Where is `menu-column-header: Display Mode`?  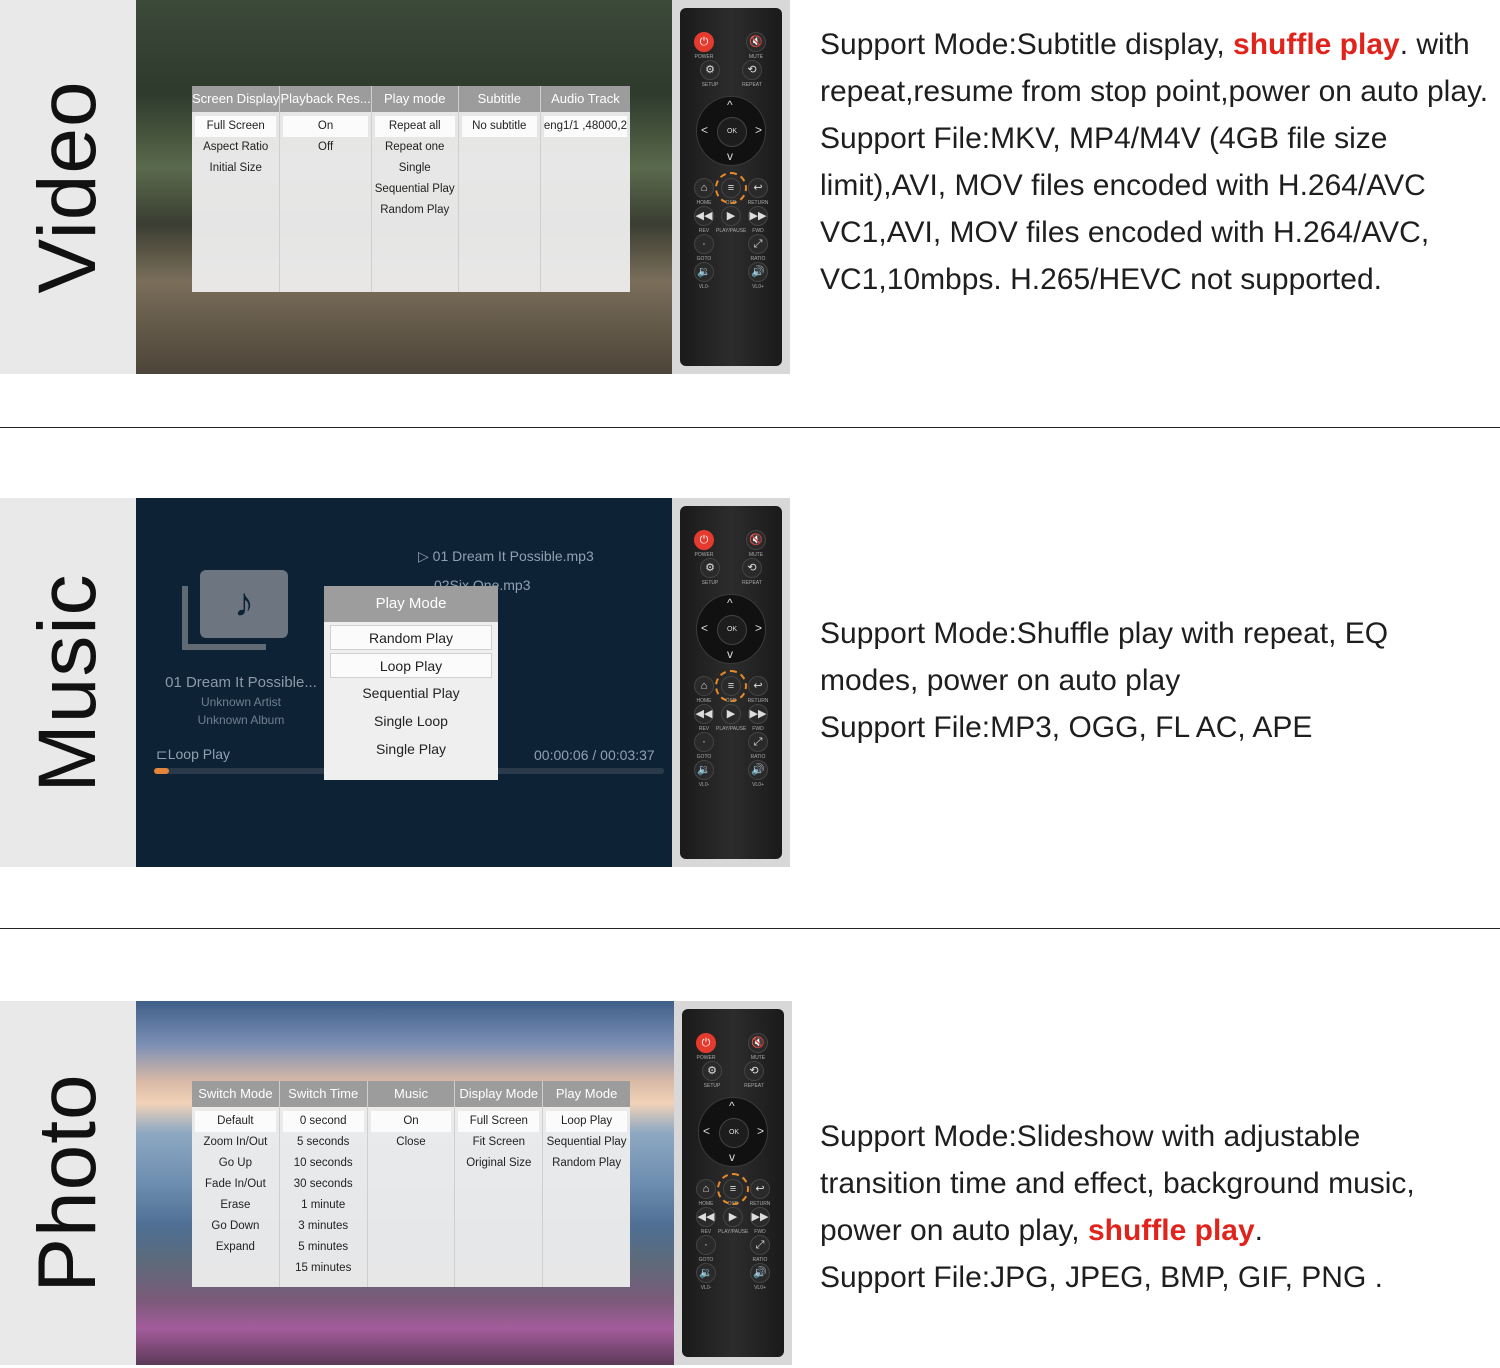
menu-column-header: Display Mode is located at coordinates (499, 1094).